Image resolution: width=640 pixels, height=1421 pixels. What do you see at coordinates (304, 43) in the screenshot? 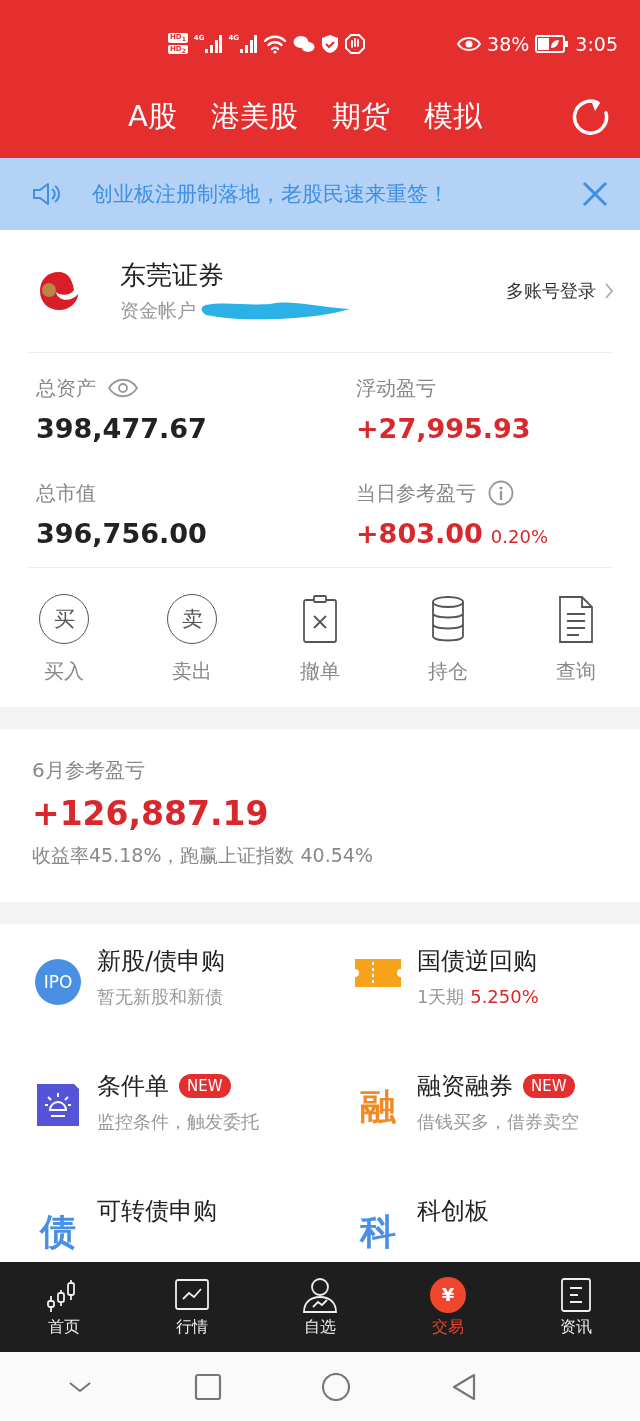
I see `chat-icon` at bounding box center [304, 43].